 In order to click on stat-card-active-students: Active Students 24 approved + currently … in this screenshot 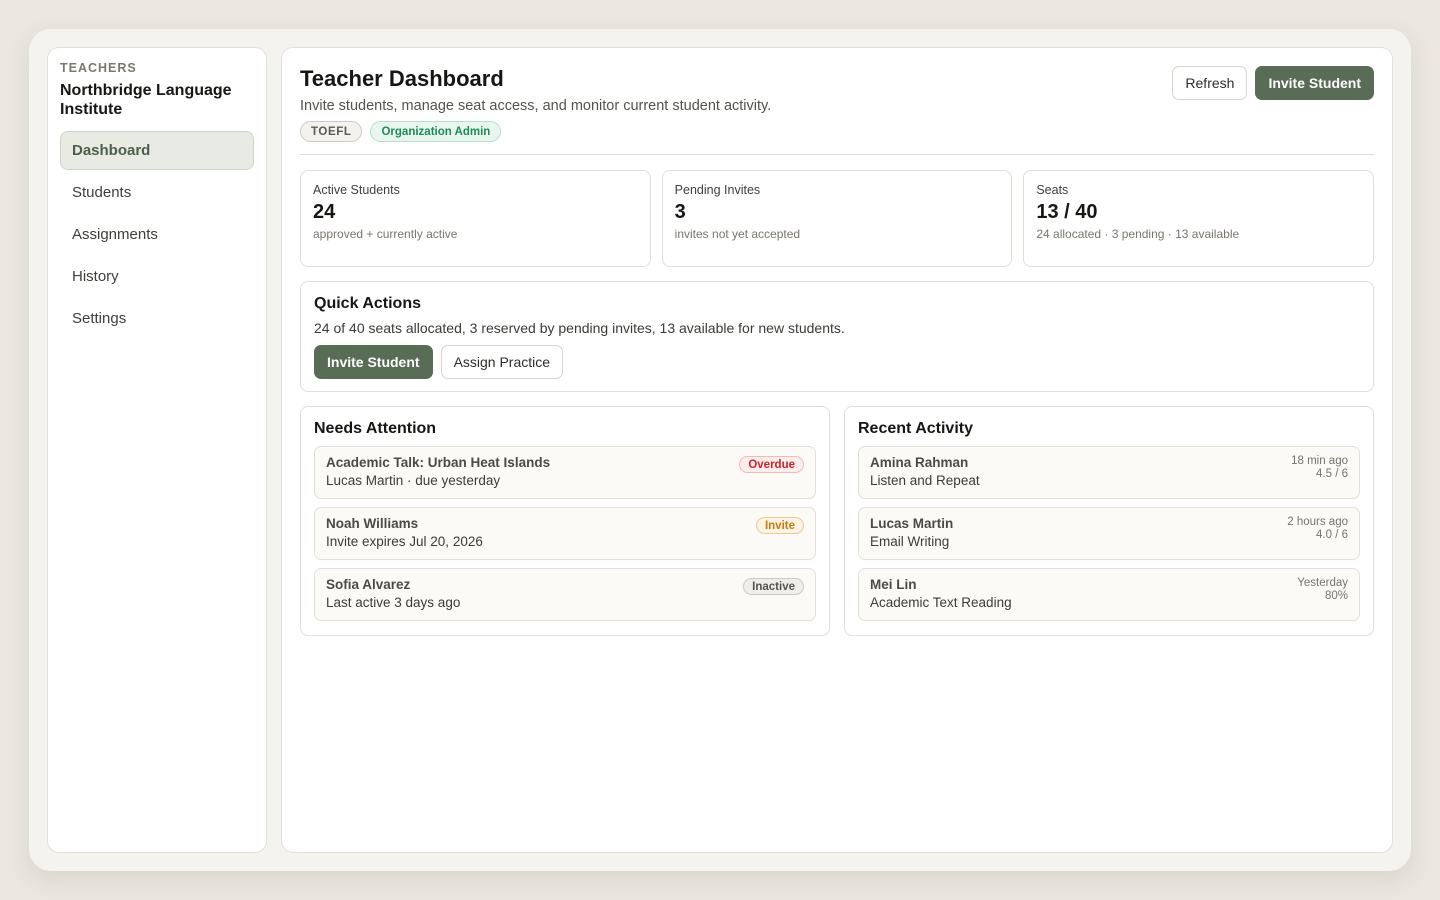, I will do `click(475, 218)`.